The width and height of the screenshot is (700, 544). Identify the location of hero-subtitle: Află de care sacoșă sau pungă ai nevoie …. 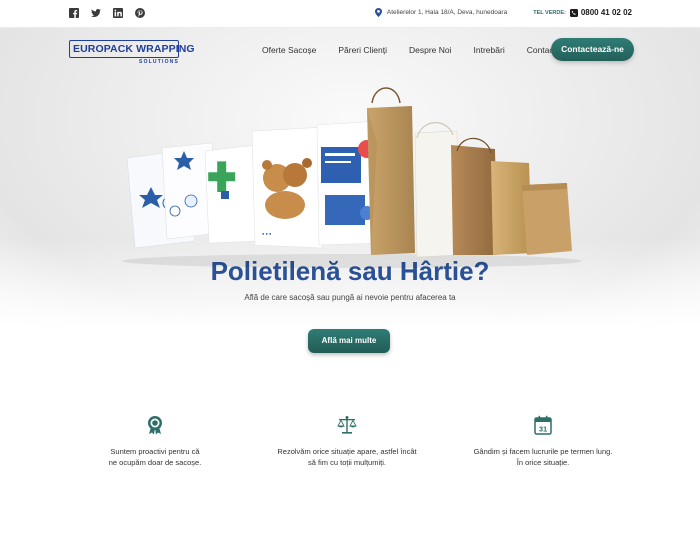
(350, 297).